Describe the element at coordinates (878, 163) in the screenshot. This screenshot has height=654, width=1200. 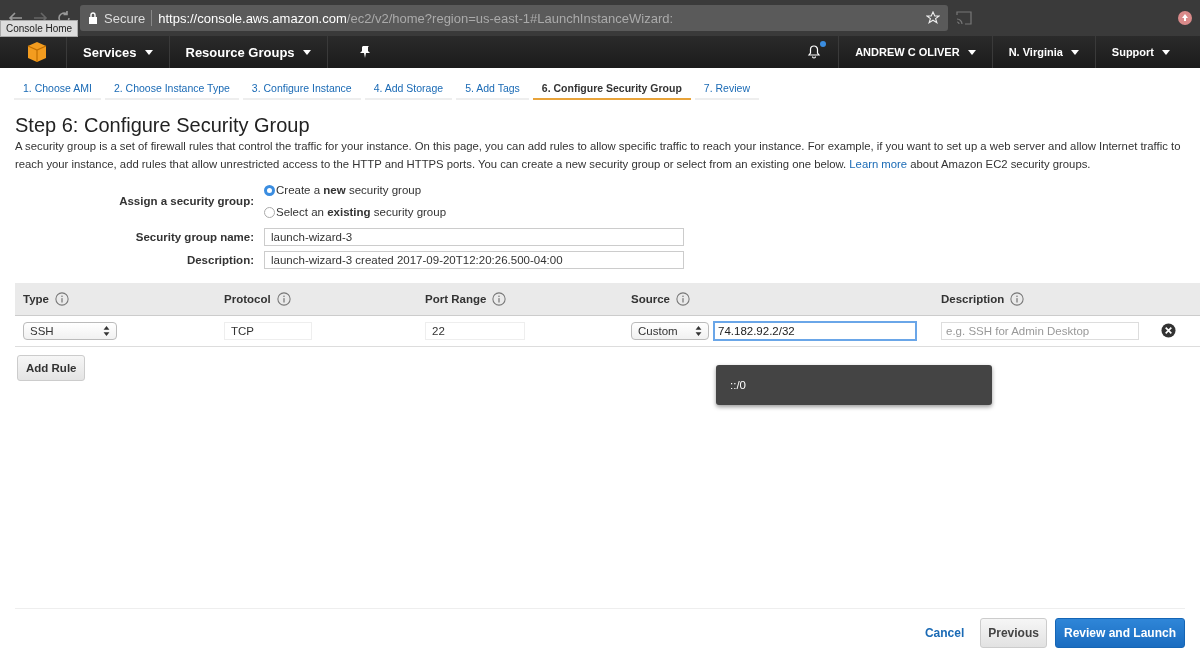
I see `learn-more-link: Learn more` at that location.